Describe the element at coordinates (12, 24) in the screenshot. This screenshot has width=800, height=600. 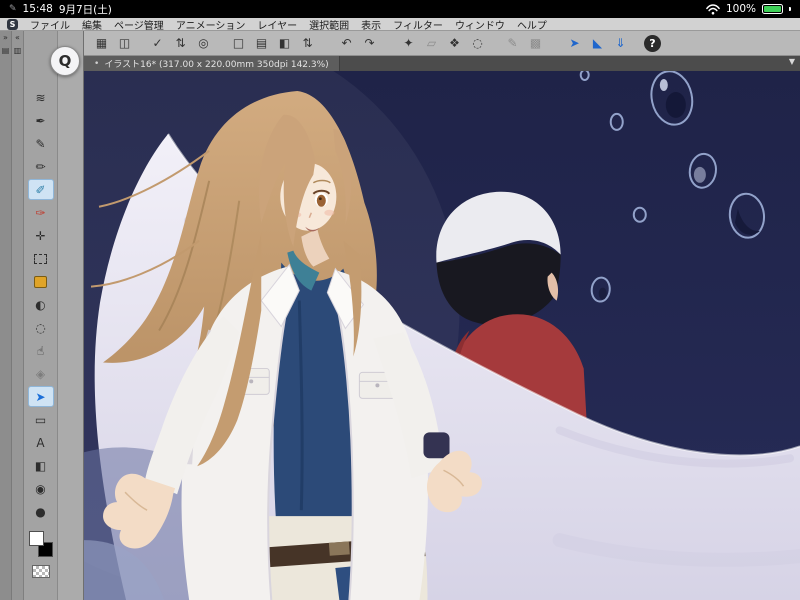
I see `clip-studio-logo: S` at that location.